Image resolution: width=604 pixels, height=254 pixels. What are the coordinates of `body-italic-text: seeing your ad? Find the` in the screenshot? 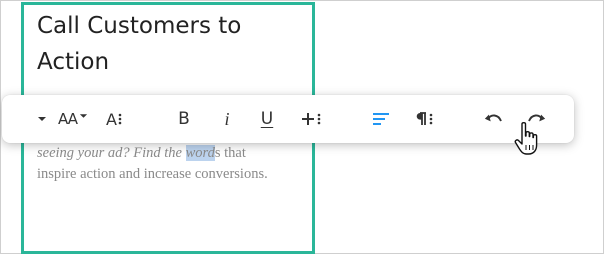 It's located at (111, 153).